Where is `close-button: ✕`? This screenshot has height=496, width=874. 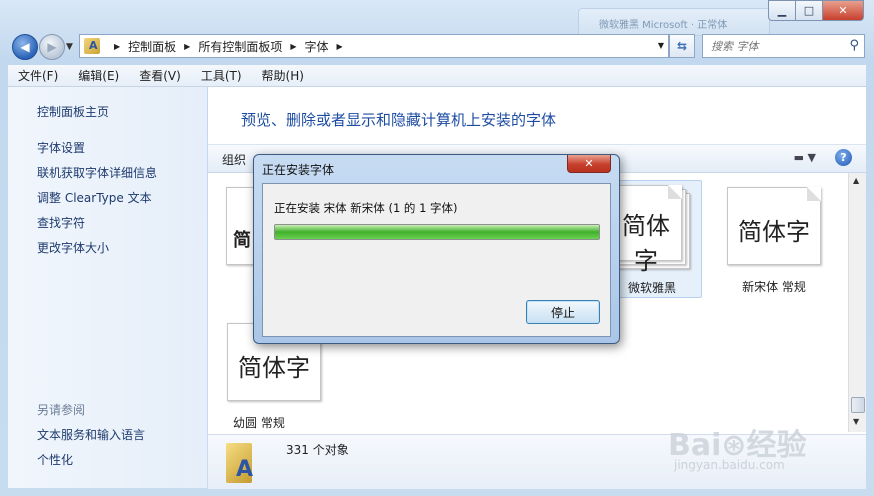 close-button: ✕ is located at coordinates (843, 10).